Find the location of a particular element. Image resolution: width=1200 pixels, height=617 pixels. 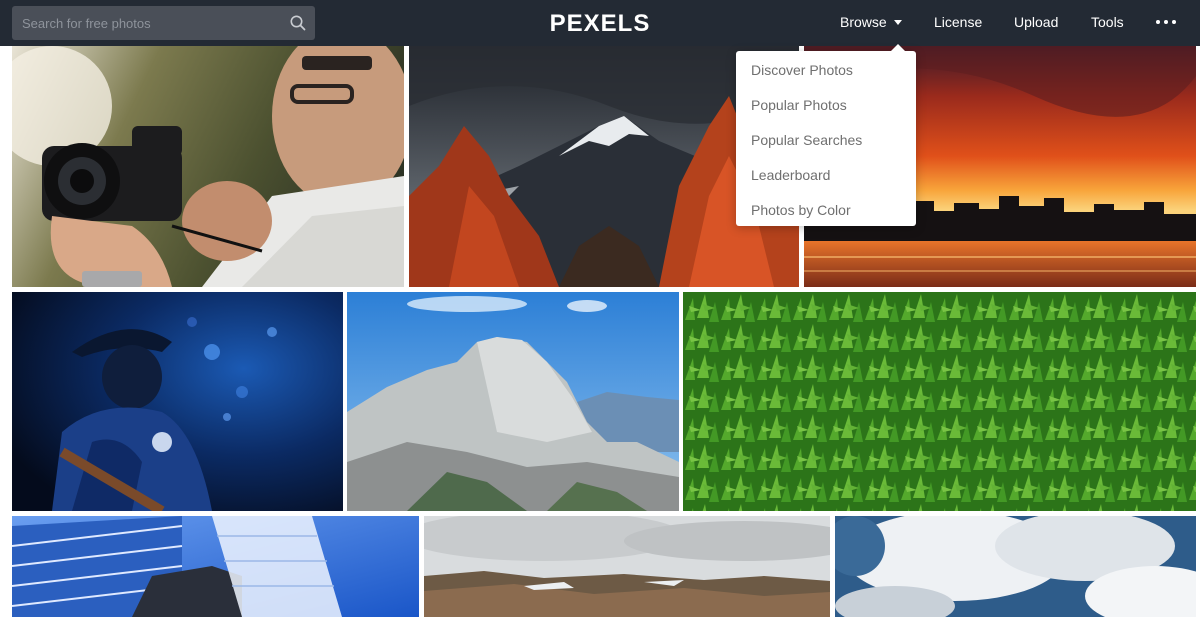

menu-item-photos-by-color: Photos by Color is located at coordinates (801, 210).